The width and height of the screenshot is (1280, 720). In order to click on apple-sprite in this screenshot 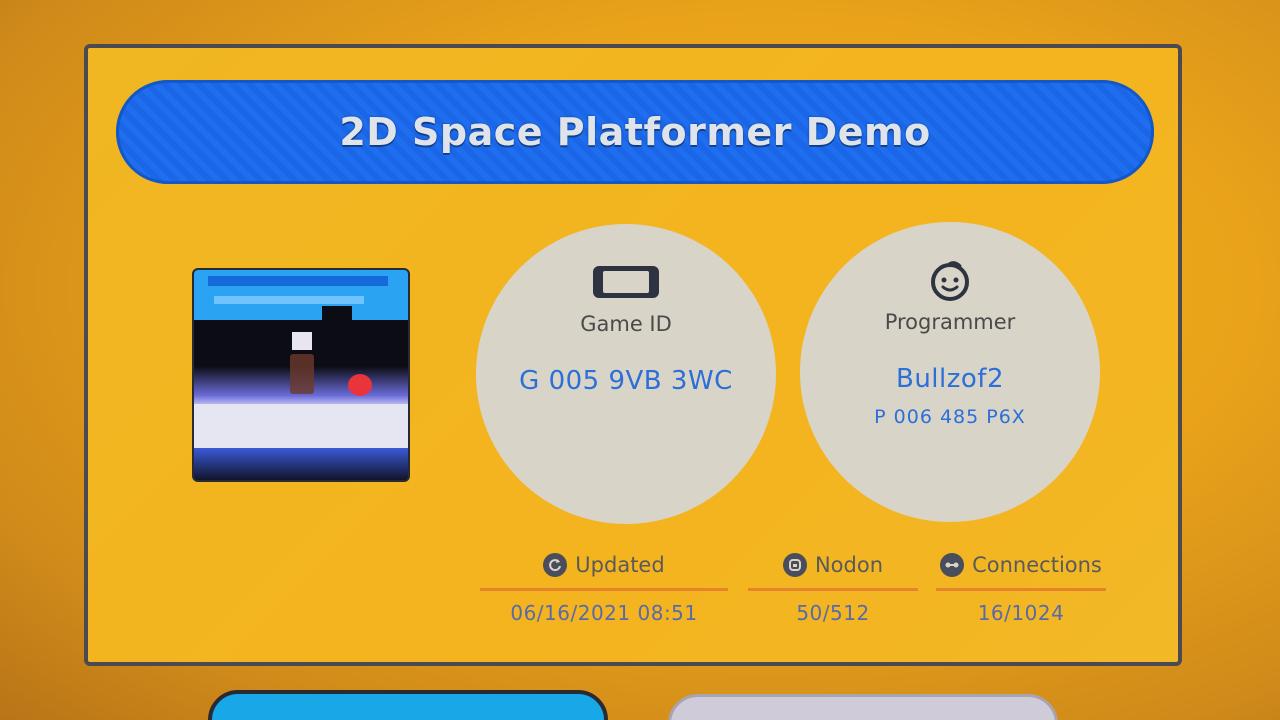, I will do `click(360, 385)`.